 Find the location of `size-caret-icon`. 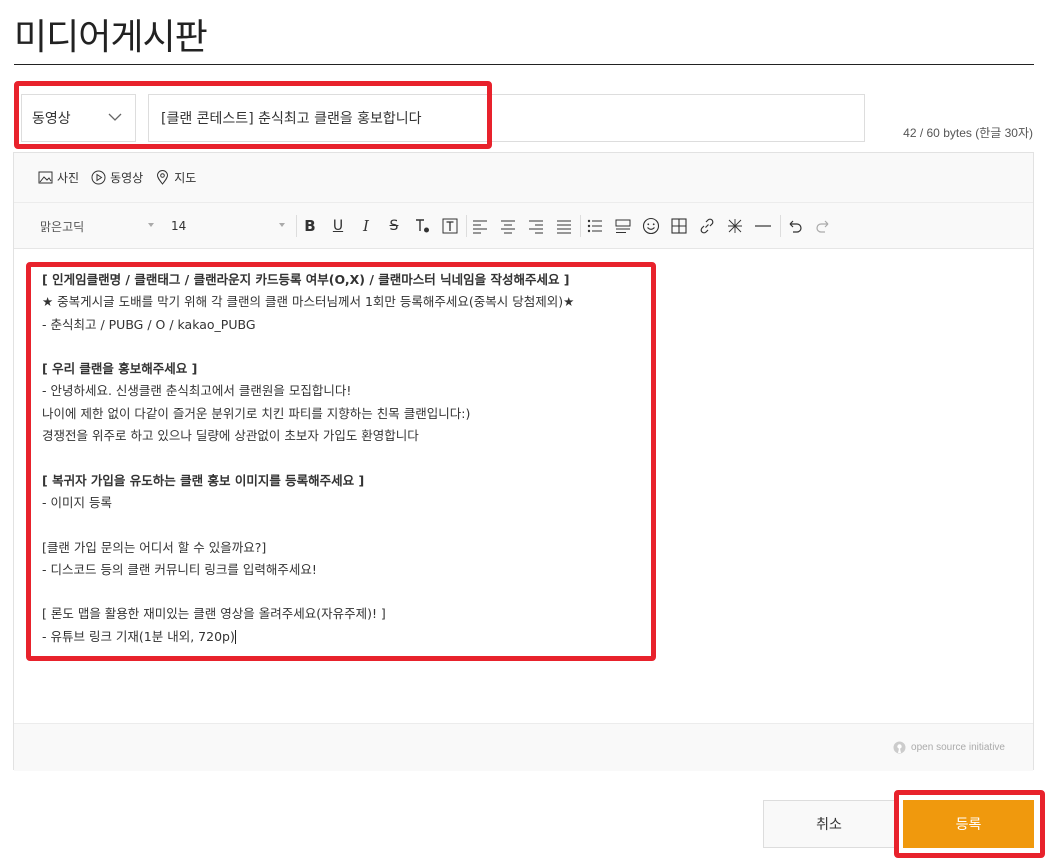

size-caret-icon is located at coordinates (282, 225).